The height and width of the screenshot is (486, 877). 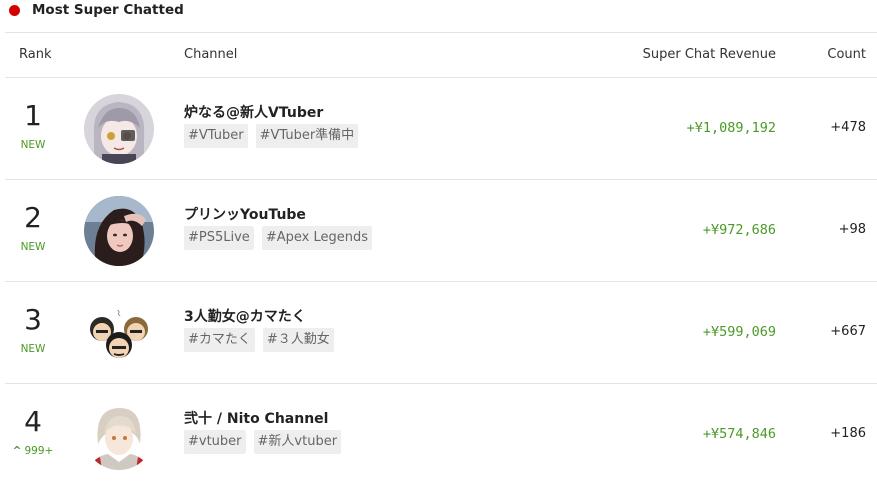 I want to click on super-chat-revenue: +¥1,089,192, so click(x=731, y=128).